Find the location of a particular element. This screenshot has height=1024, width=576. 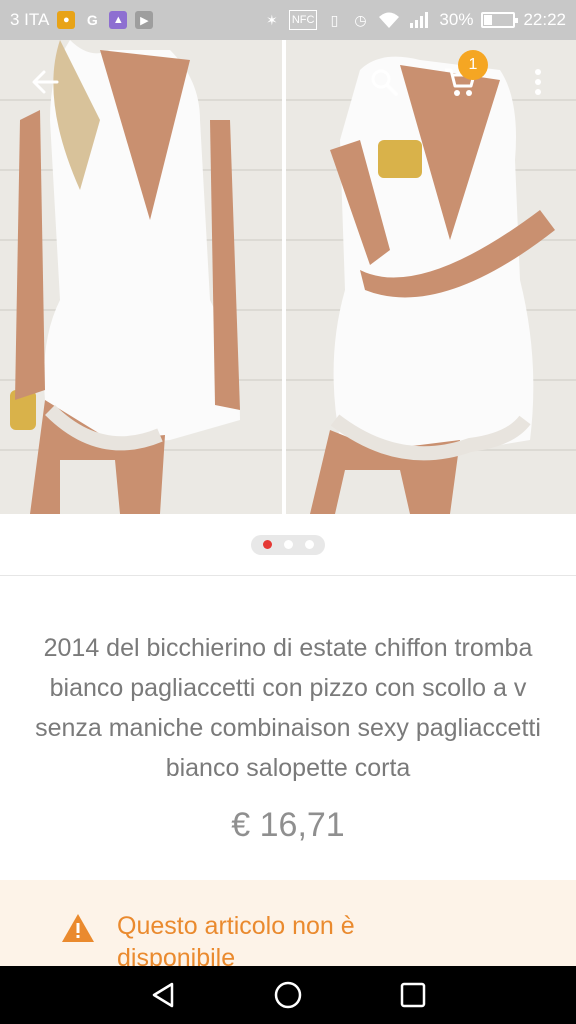

status-bar: 3 ITA ● G ▲ ▶ ✶ NFC ▯ ◷ 30% 22:22 is located at coordinates (288, 20).